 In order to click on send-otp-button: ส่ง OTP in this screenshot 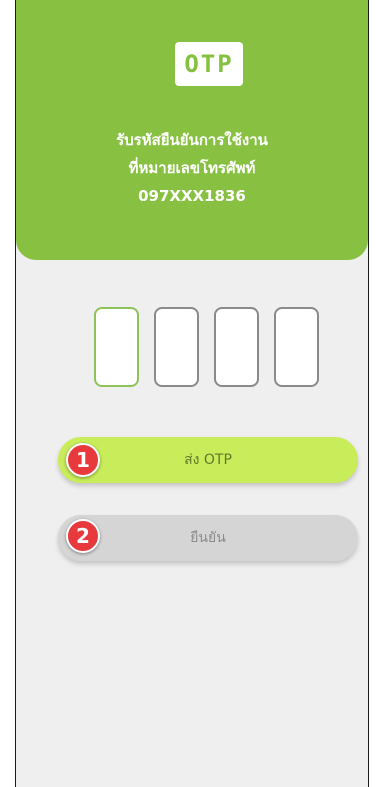, I will do `click(208, 460)`.